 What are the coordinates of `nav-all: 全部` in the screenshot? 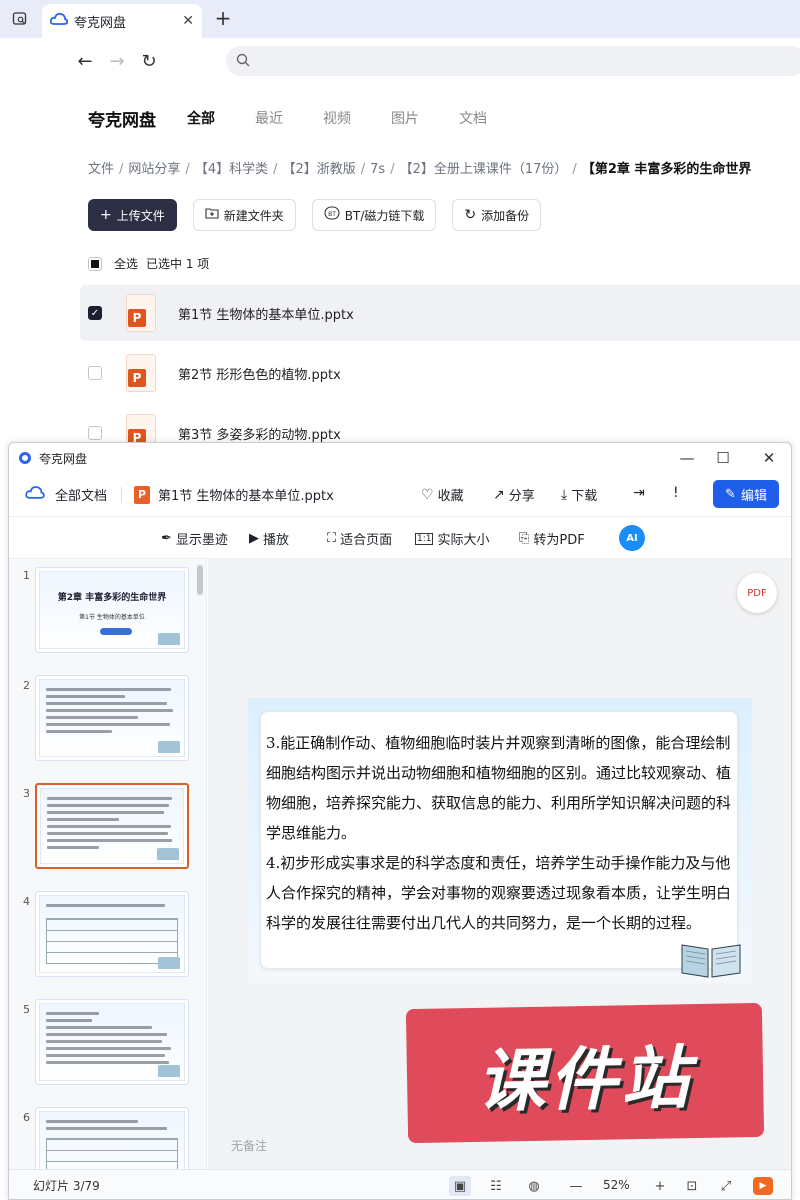 It's located at (201, 118).